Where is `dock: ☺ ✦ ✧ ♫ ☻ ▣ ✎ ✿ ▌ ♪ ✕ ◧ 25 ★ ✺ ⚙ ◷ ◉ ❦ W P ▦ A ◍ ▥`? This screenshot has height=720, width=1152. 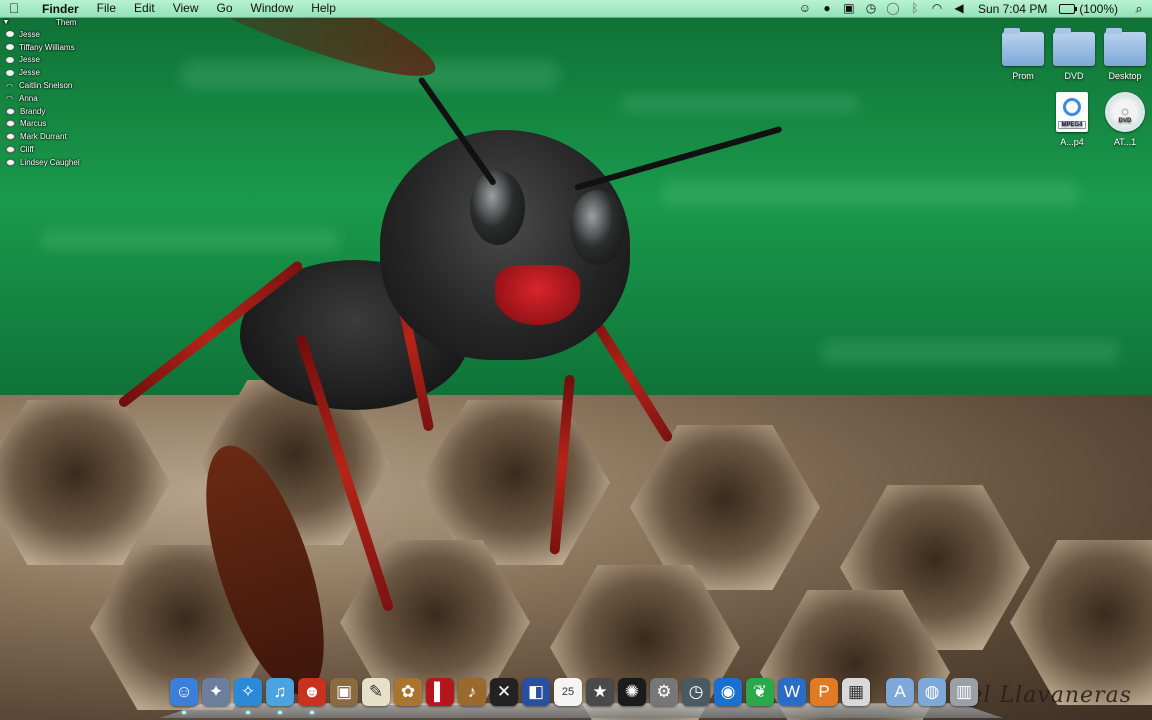
dock: ☺ ✦ ✧ ♫ ☻ ▣ ✎ ✿ ▌ ♪ ✕ ◧ 25 ★ ✺ ⚙ ◷ ◉ ❦ W P ▦ A ◍ ▥ is located at coordinates (581, 695).